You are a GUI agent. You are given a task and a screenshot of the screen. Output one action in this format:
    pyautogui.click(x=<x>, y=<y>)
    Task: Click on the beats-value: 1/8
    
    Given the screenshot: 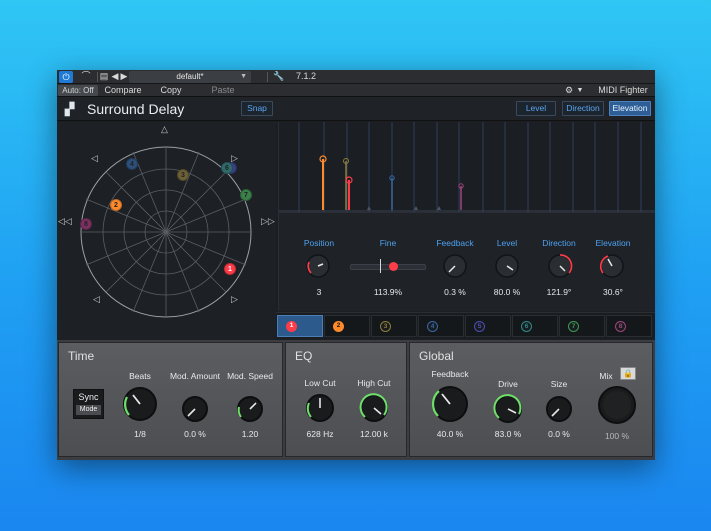 What is the action you would take?
    pyautogui.click(x=140, y=434)
    